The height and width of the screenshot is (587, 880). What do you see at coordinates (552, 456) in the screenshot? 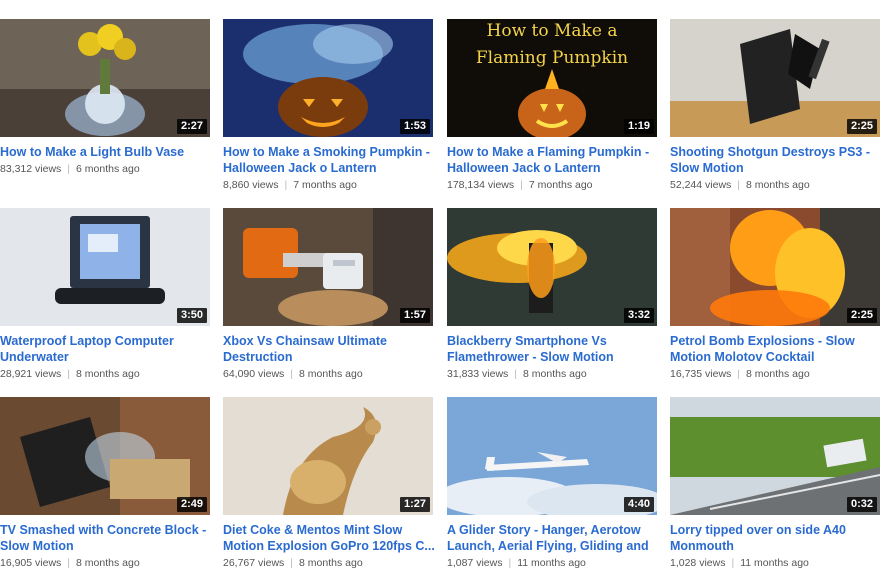
I see `video-thumbnail: 4:40` at bounding box center [552, 456].